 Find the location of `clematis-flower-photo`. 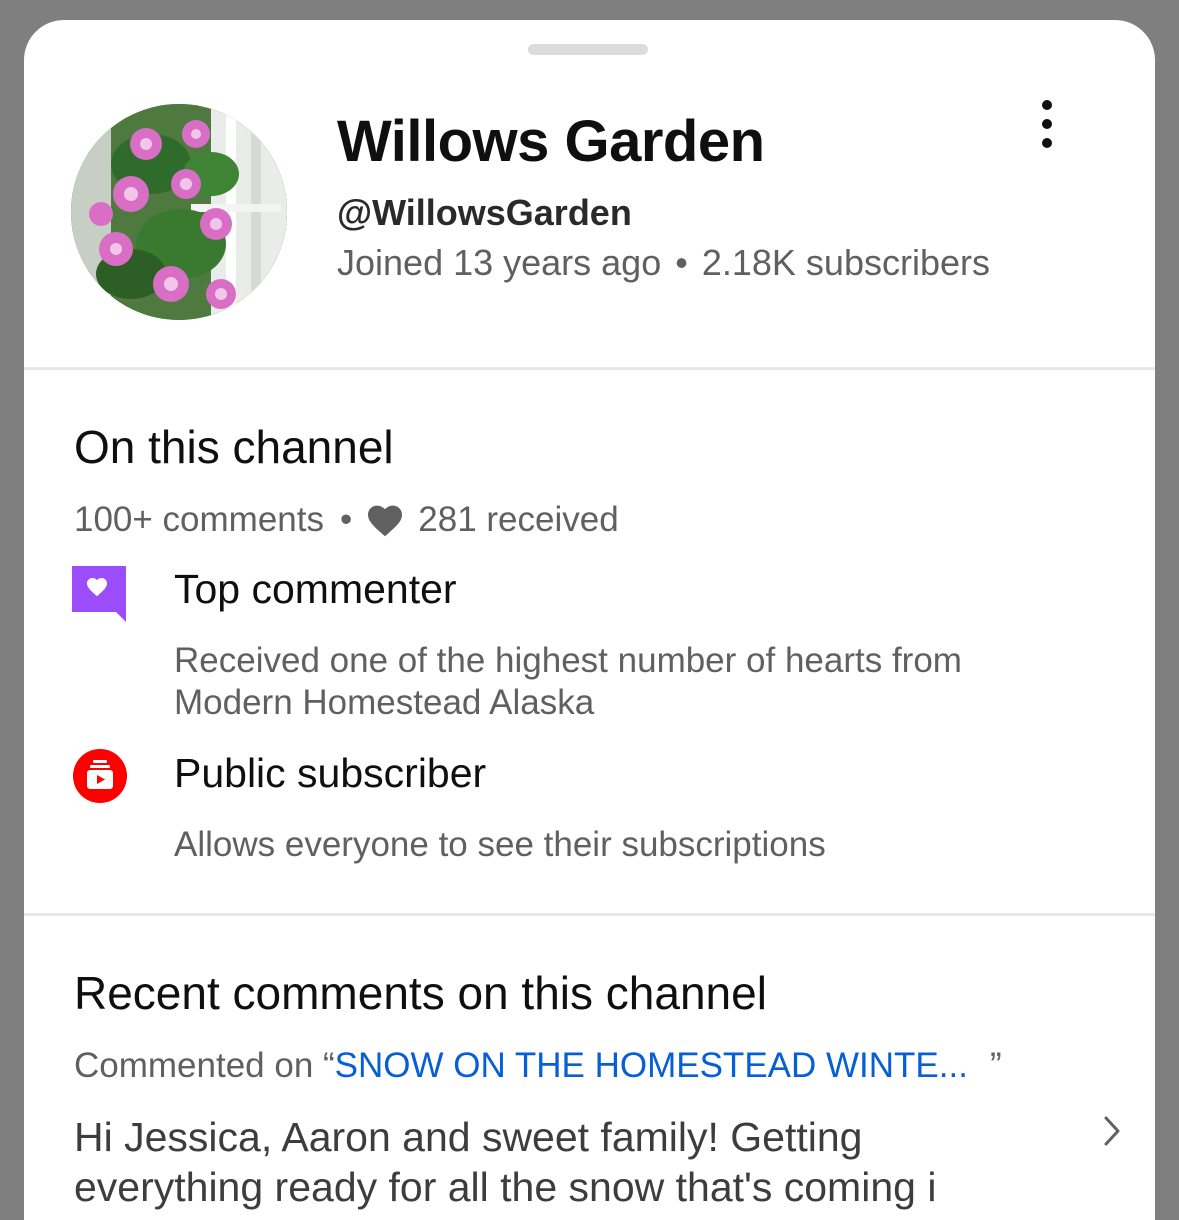

clematis-flower-photo is located at coordinates (179, 212).